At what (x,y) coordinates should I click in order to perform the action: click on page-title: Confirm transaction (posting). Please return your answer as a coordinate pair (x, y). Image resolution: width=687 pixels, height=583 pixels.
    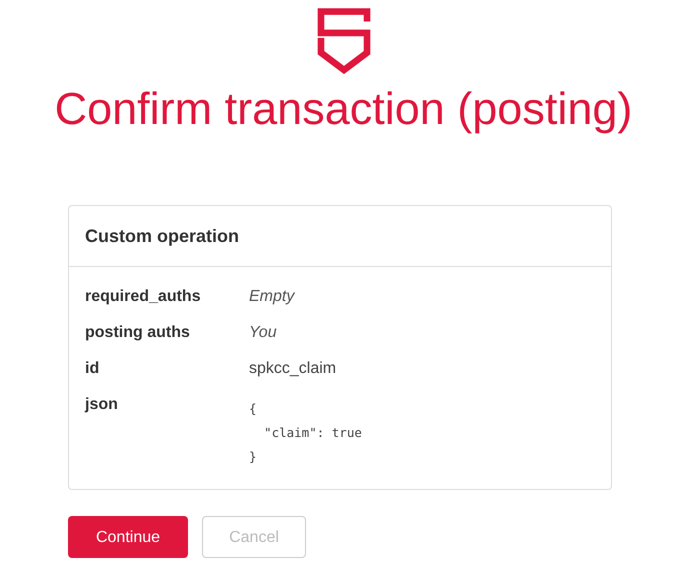
    Looking at the image, I should click on (343, 109).